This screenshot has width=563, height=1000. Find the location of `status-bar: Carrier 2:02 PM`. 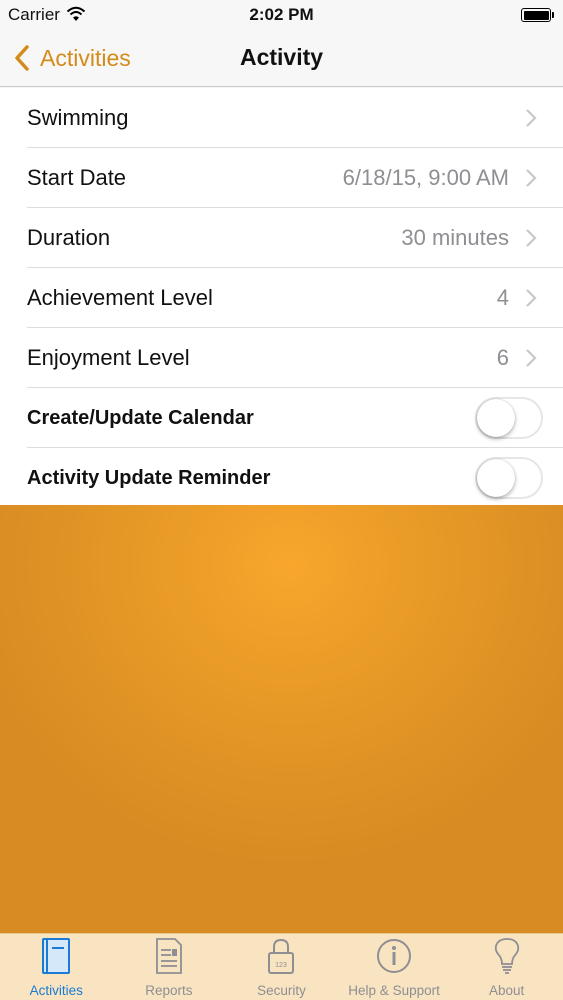

status-bar: Carrier 2:02 PM is located at coordinates (281, 15).